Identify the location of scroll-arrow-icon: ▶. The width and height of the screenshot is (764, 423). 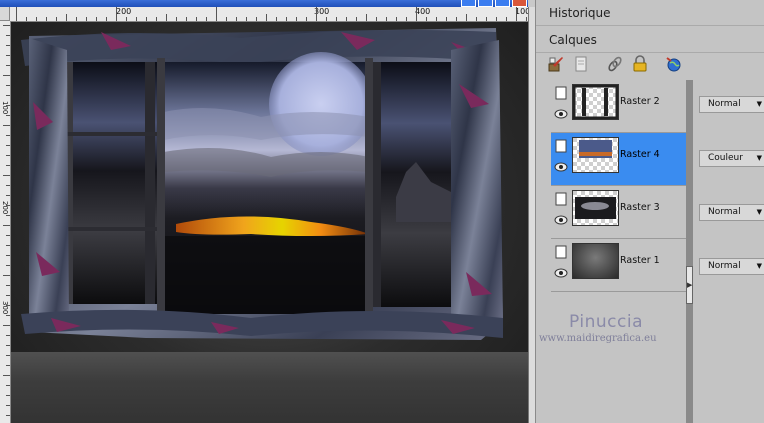
(689, 285).